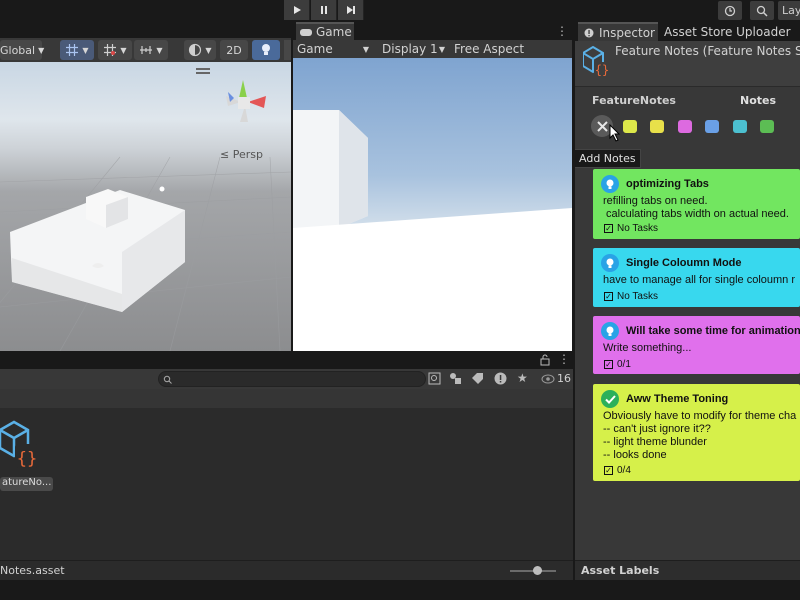 Image resolution: width=800 pixels, height=600 pixels. I want to click on tooltip: Add Notes, so click(607, 158).